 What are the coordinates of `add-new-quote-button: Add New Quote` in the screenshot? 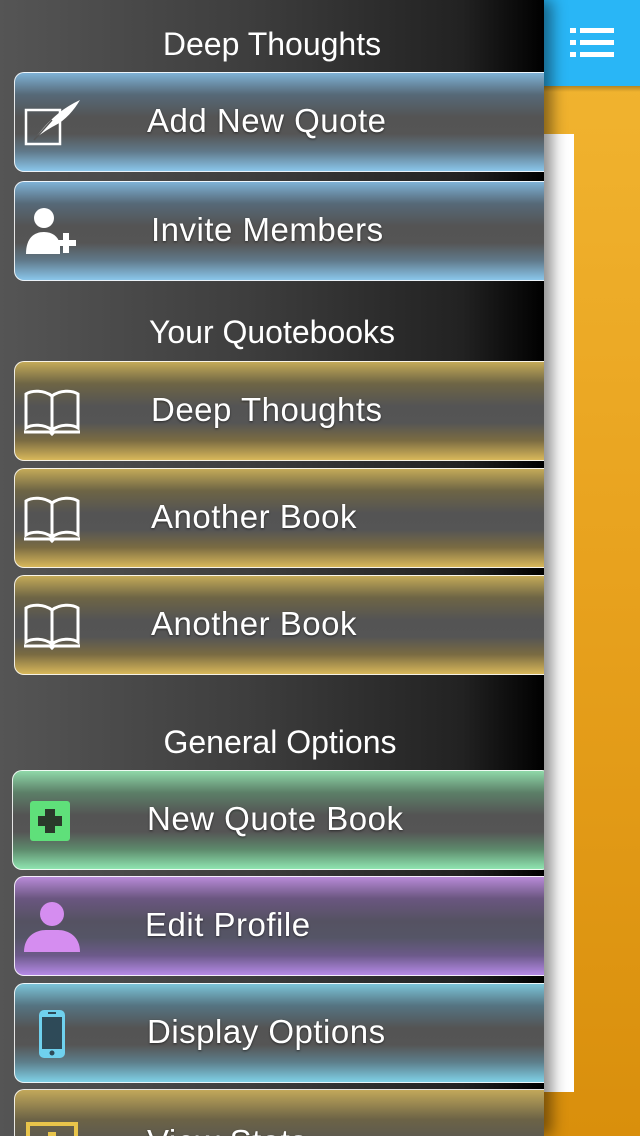 It's located at (279, 122).